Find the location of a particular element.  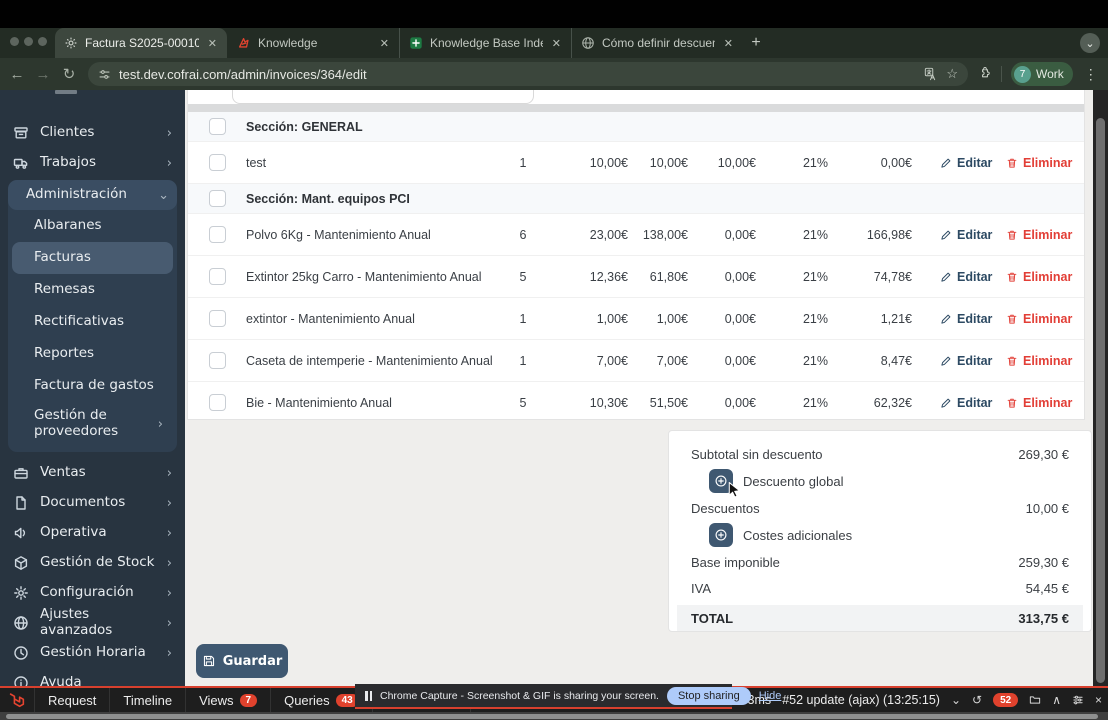

hide-notification-link: Hide is located at coordinates (770, 696).